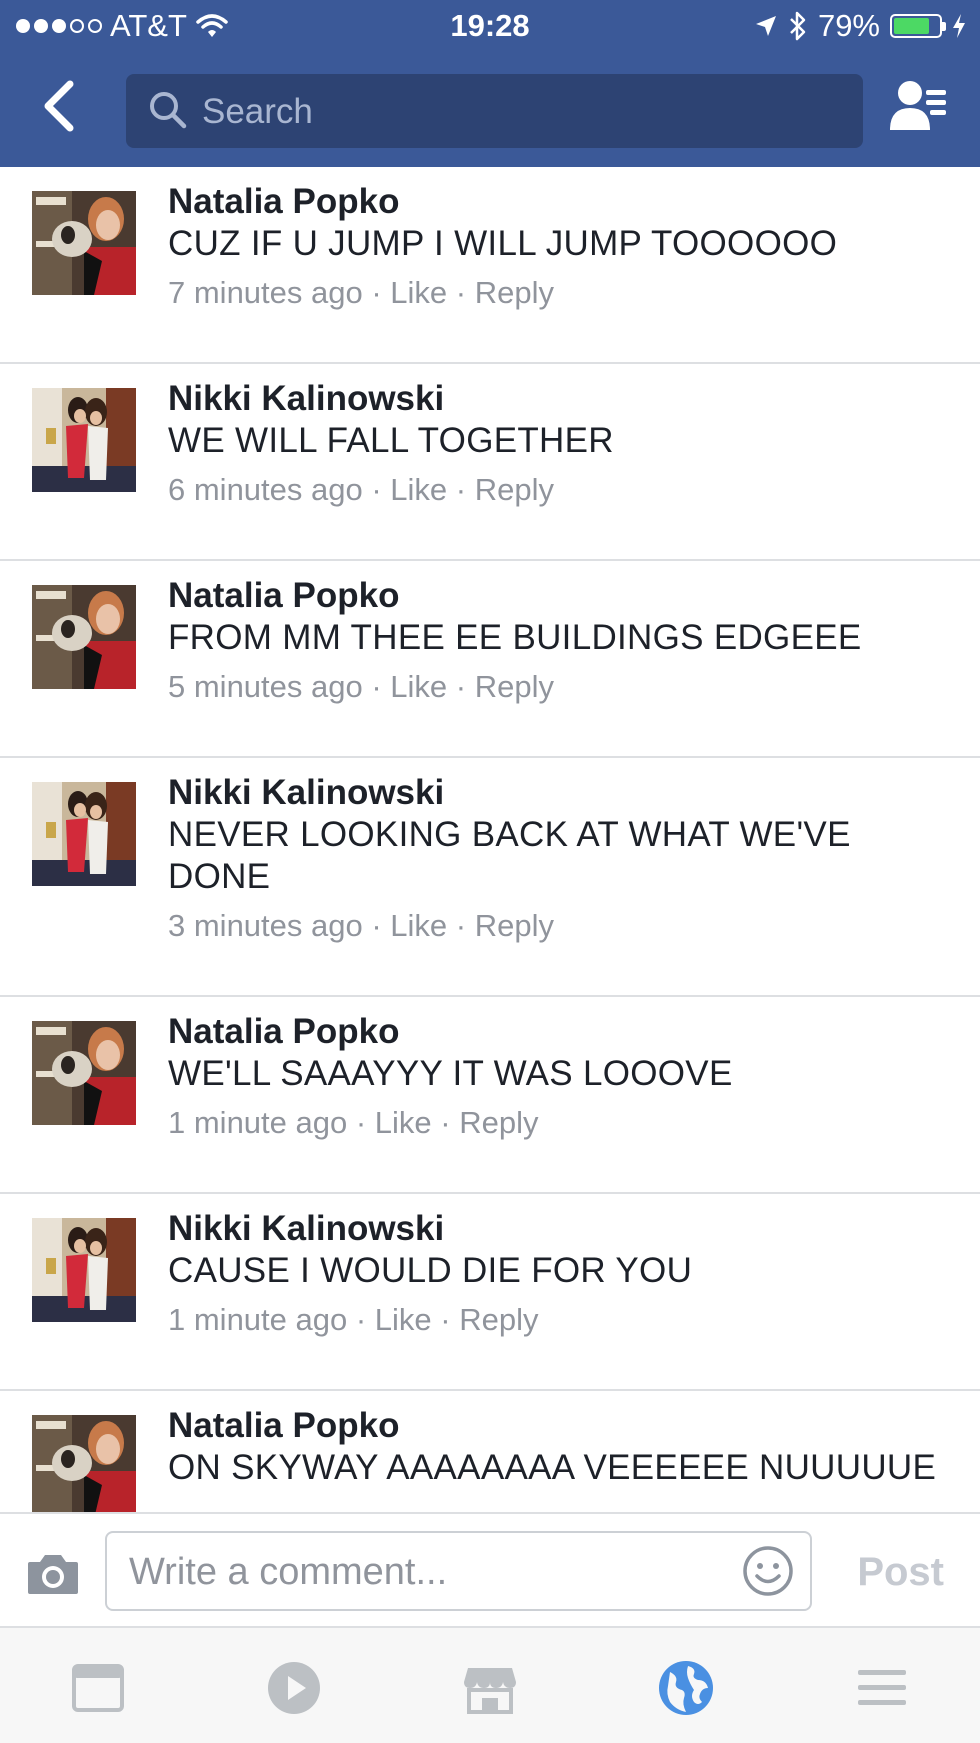 Image resolution: width=980 pixels, height=1743 pixels. What do you see at coordinates (959, 26) in the screenshot?
I see `charging-bolt-icon` at bounding box center [959, 26].